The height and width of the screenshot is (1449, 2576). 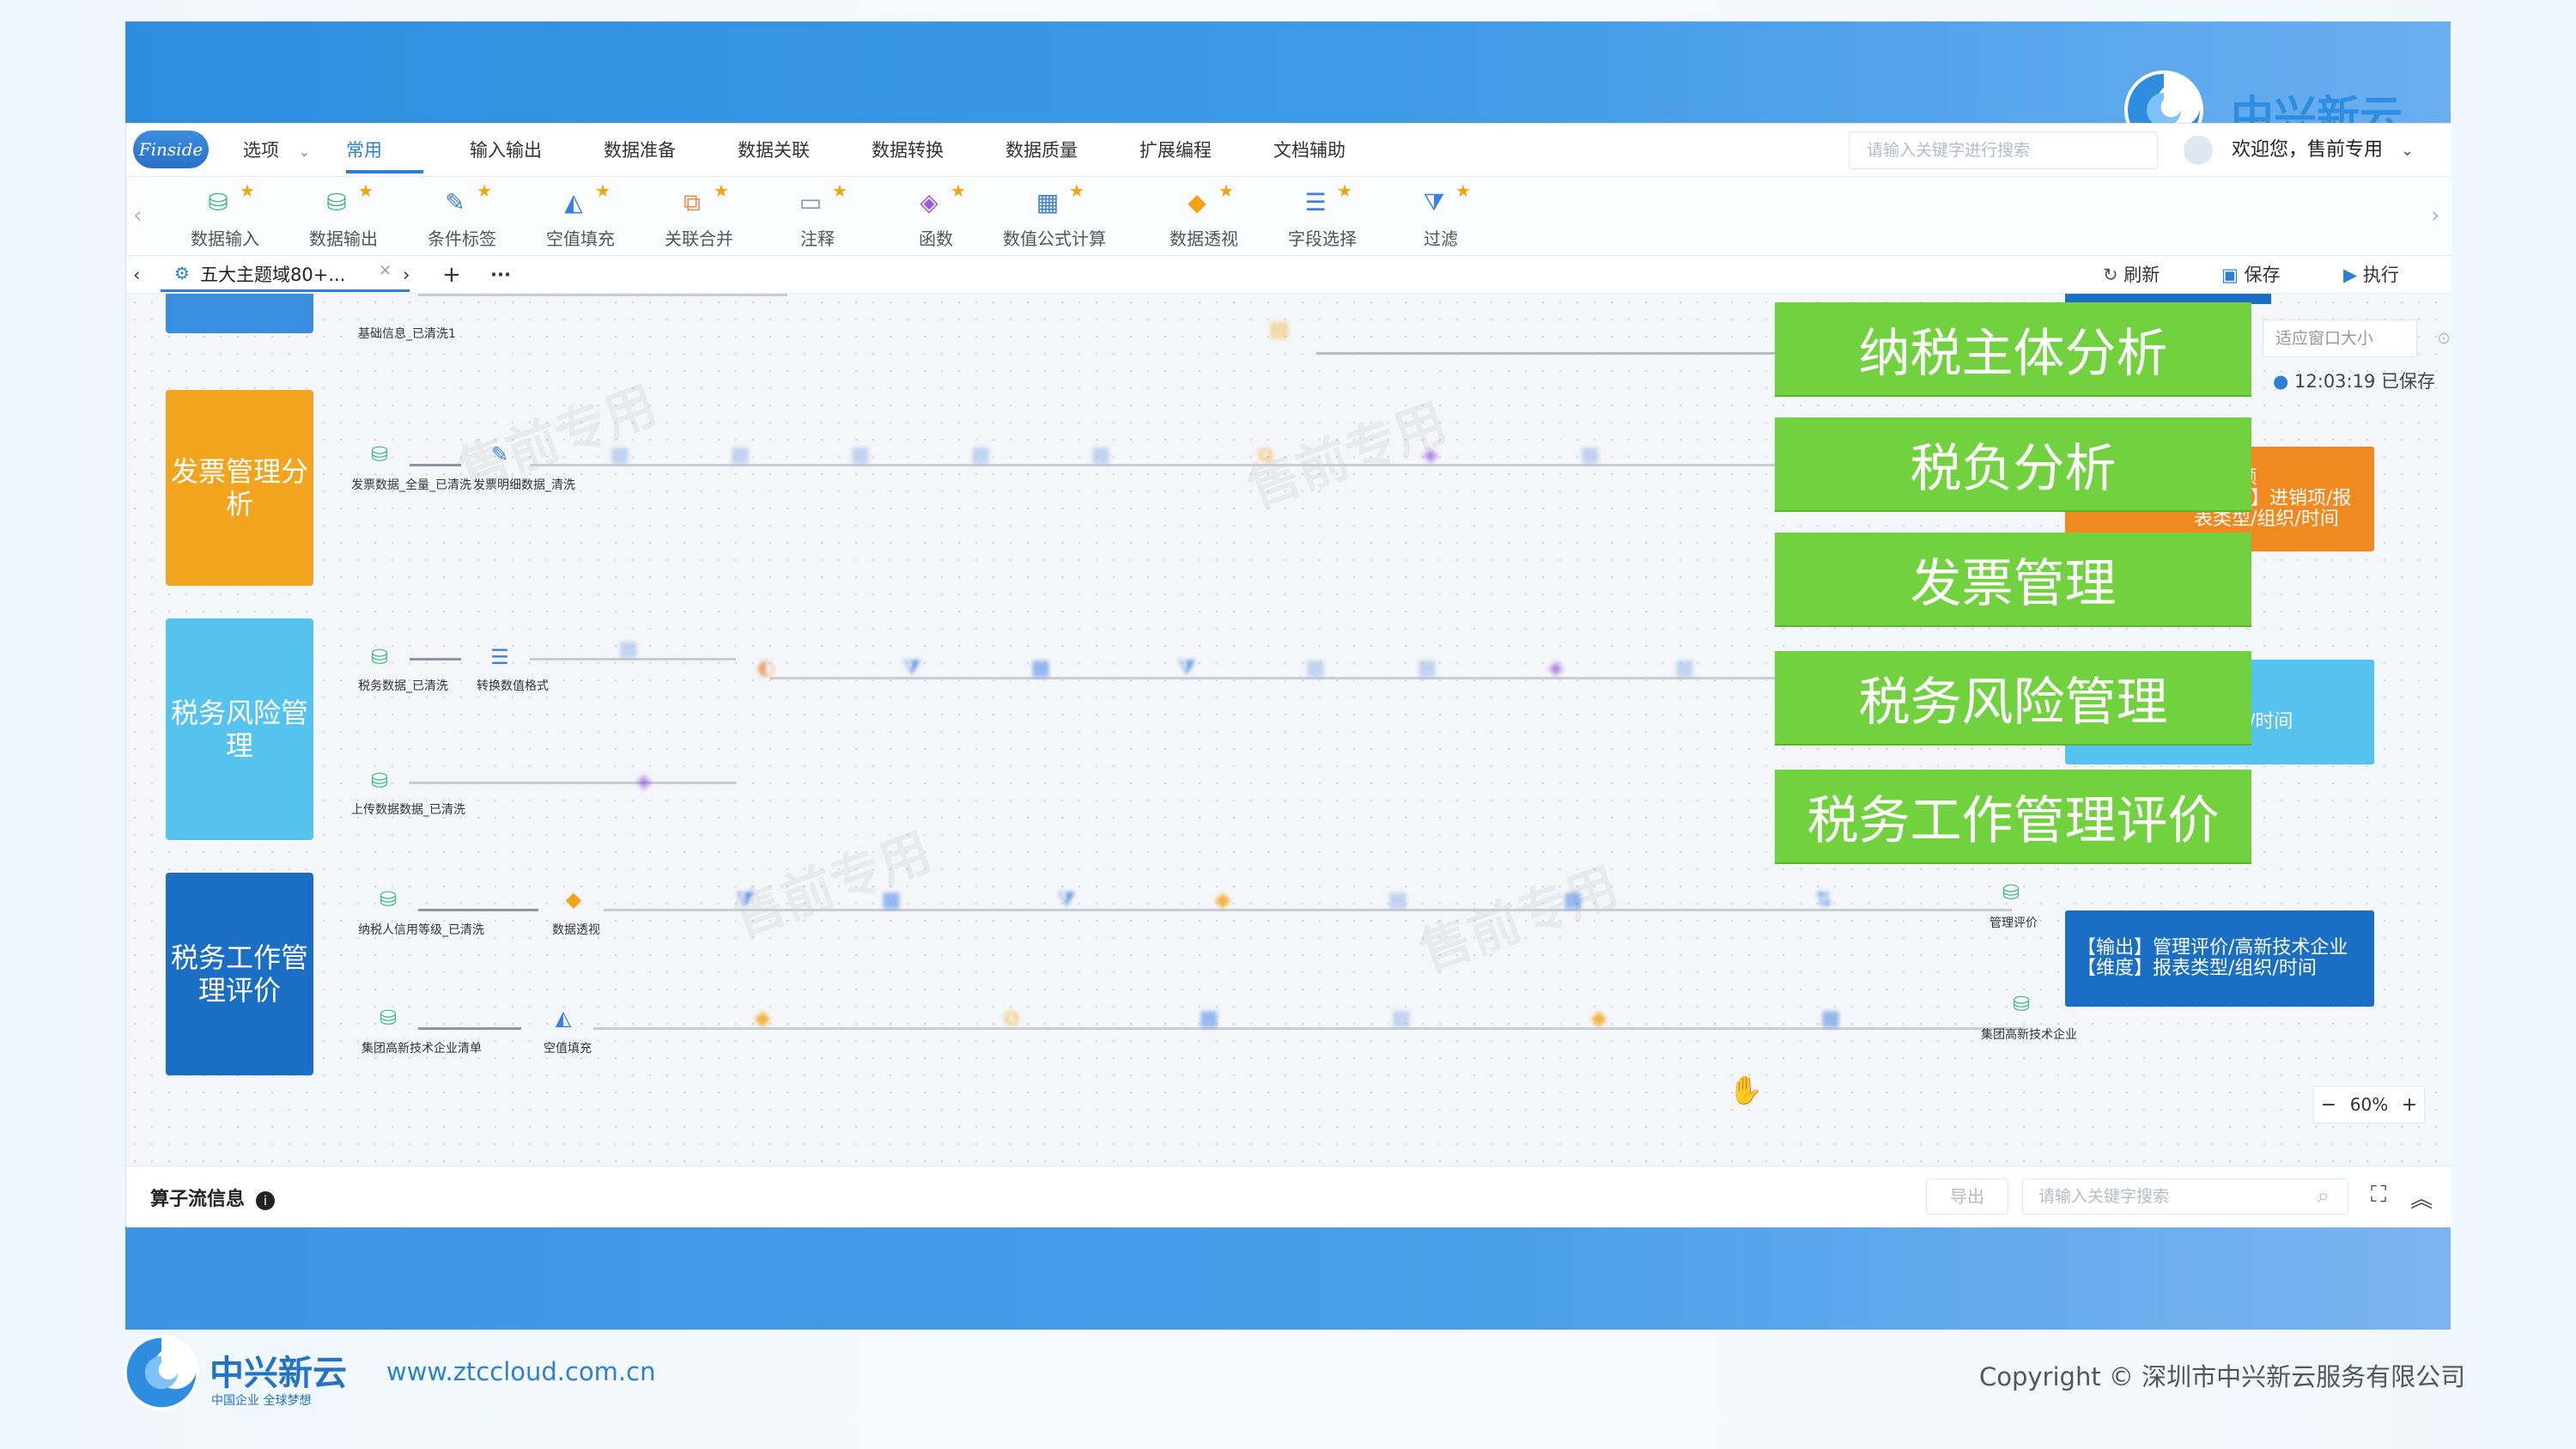 I want to click on tool-layers: ◆ ★ 数据透视, so click(x=1199, y=216).